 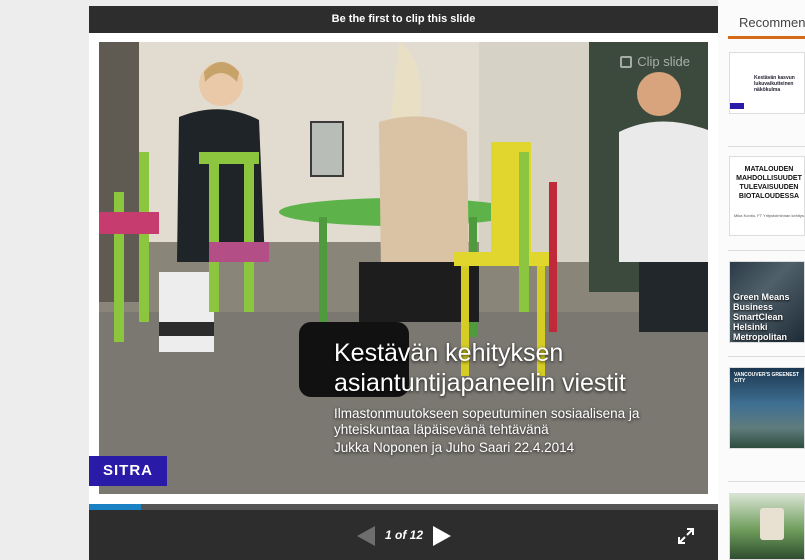 I want to click on recommended-item, so click(x=767, y=526).